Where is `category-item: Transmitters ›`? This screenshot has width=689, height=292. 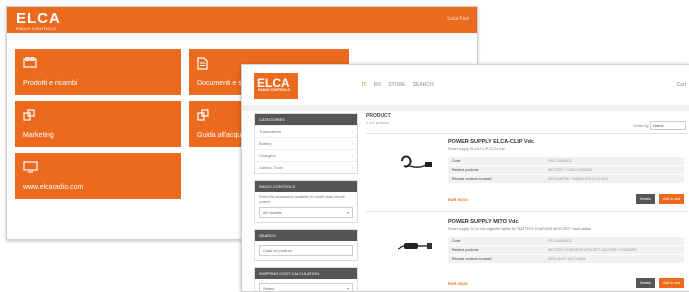
category-item: Transmitters › is located at coordinates (306, 131).